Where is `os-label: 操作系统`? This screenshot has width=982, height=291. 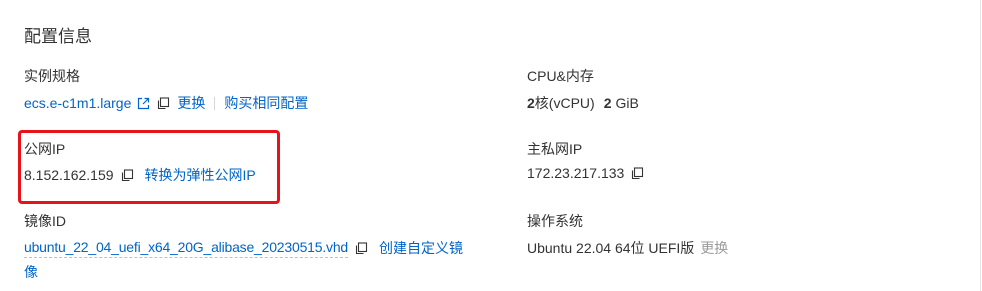 os-label: 操作系统 is located at coordinates (555, 221).